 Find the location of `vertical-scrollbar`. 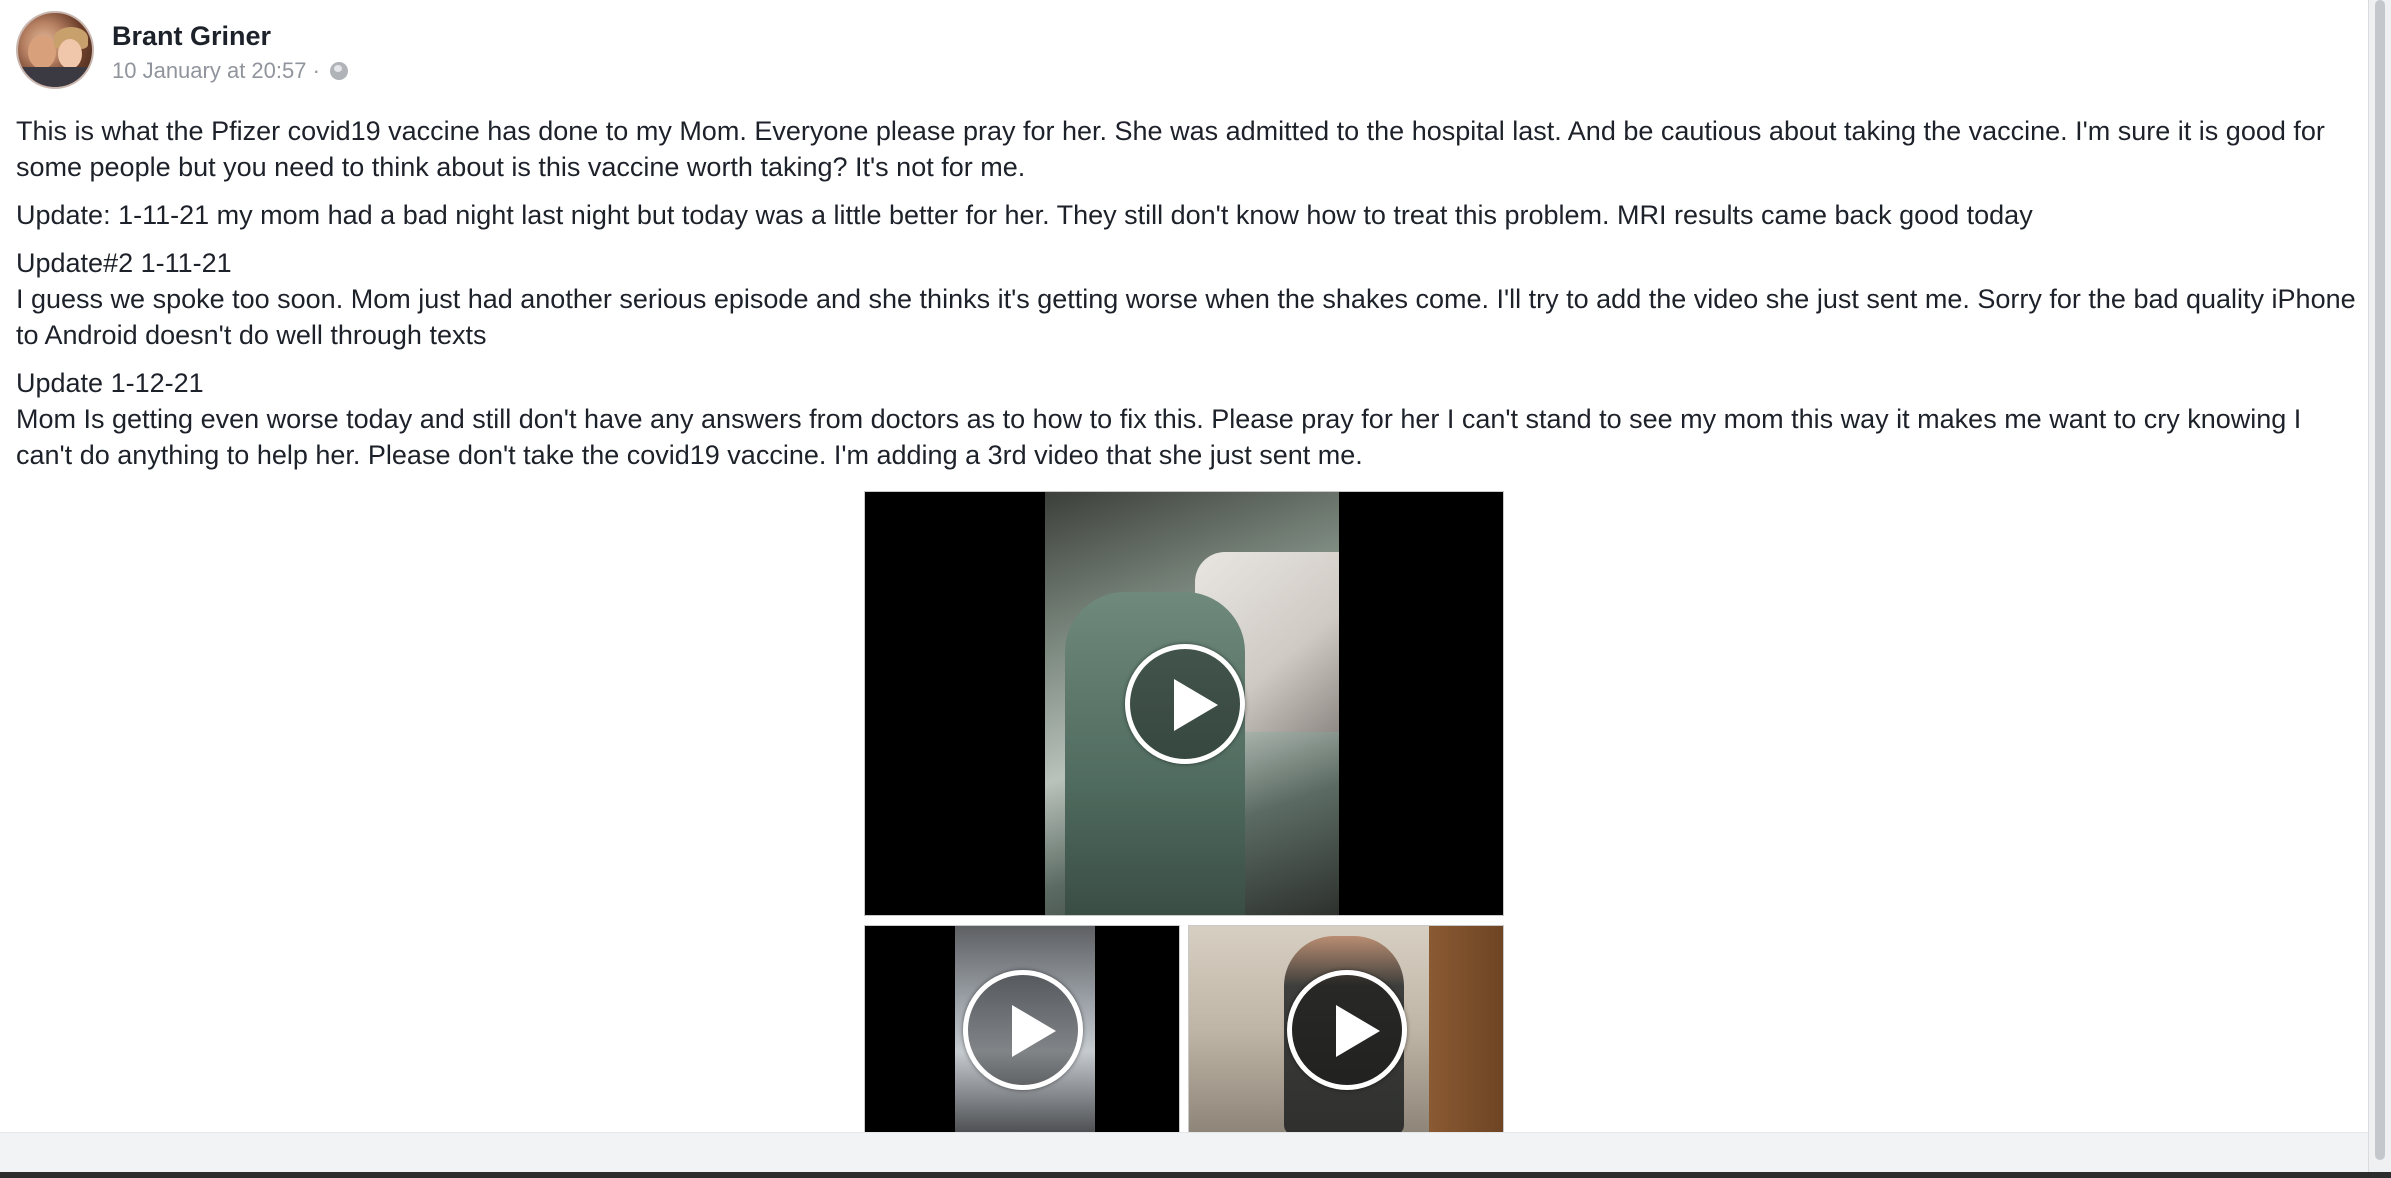

vertical-scrollbar is located at coordinates (2379, 589).